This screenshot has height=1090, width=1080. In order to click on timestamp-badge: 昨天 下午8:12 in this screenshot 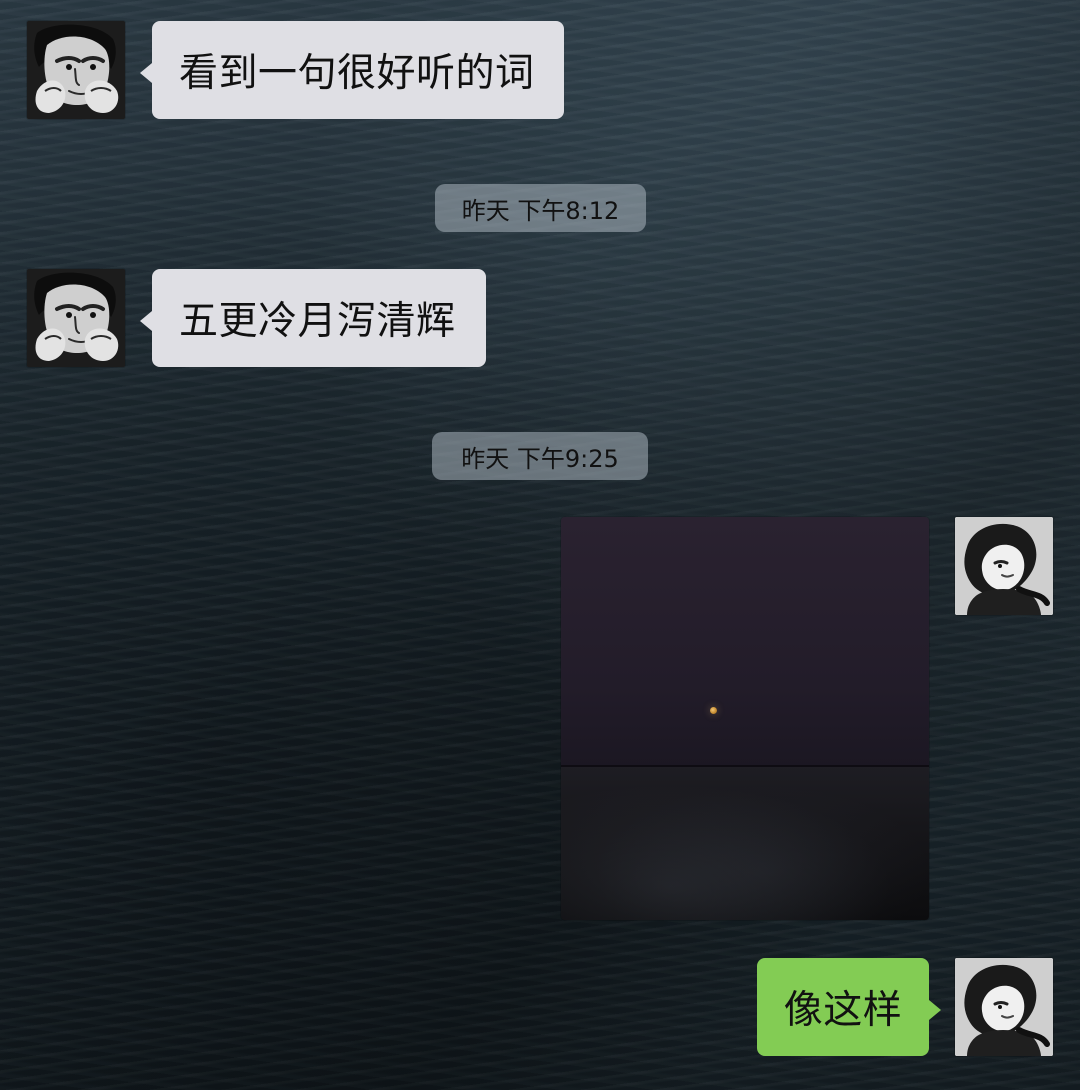, I will do `click(540, 208)`.